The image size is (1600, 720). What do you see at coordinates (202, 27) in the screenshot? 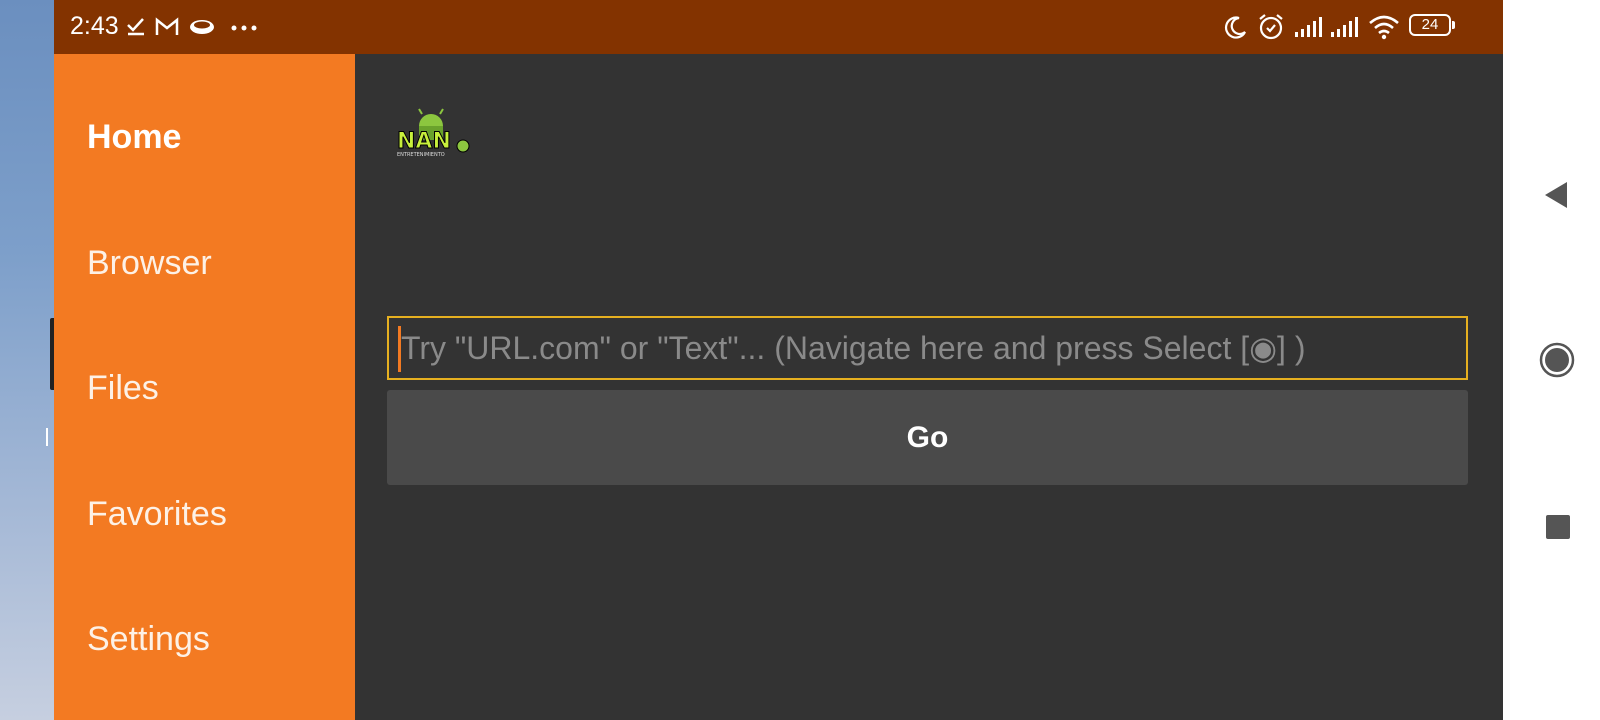
I see `eye-icon` at bounding box center [202, 27].